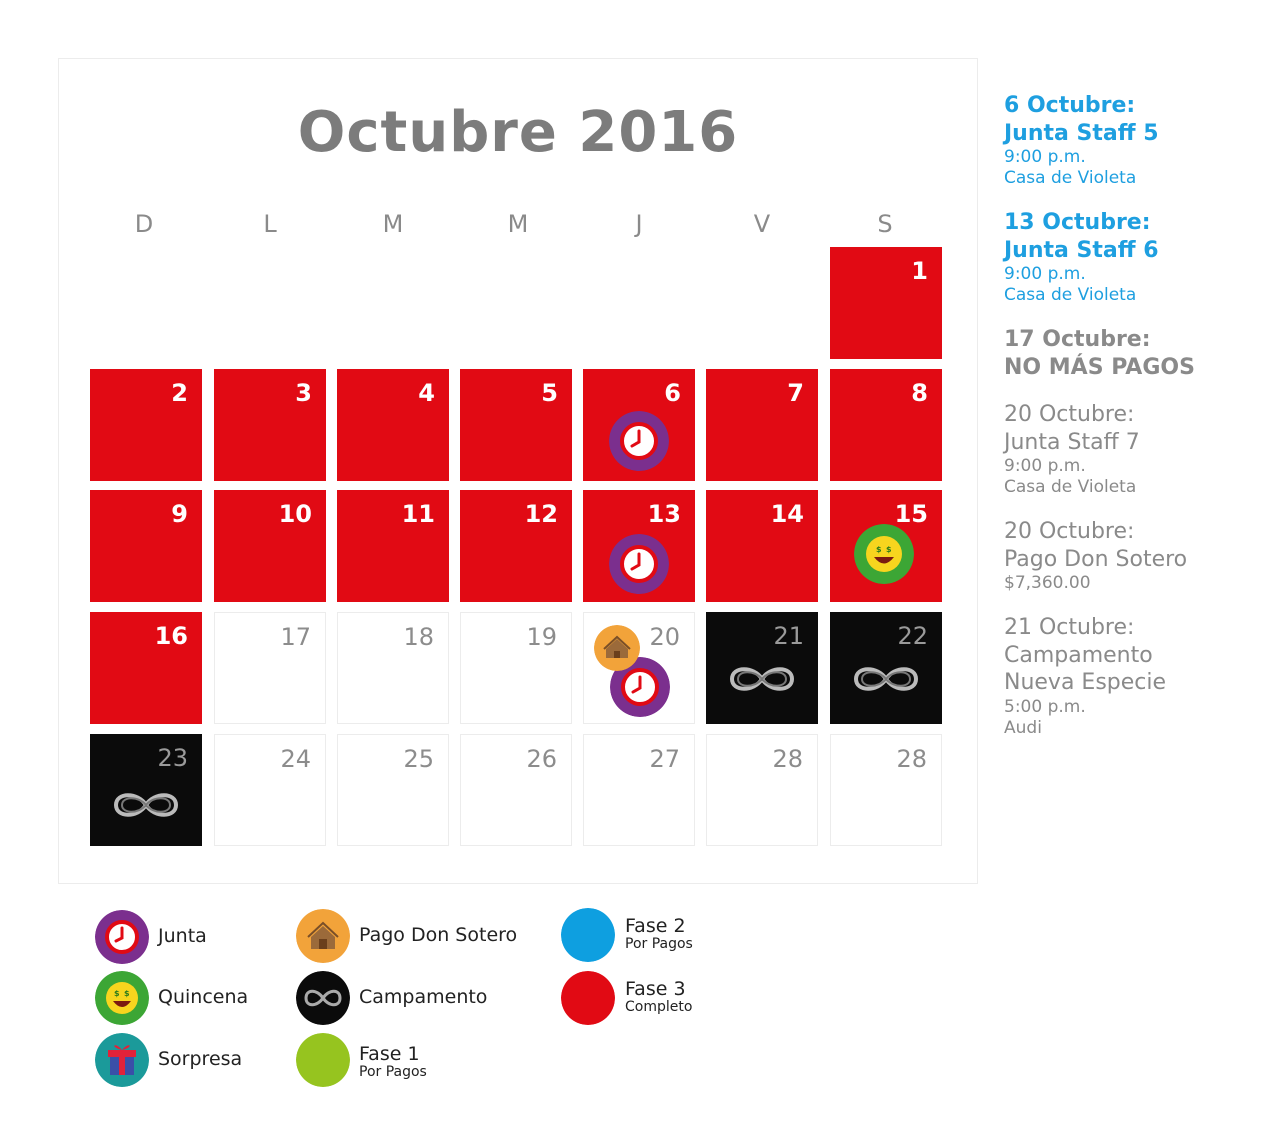 Image resolution: width=1280 pixels, height=1141 pixels. Describe the element at coordinates (146, 425) in the screenshot. I see `day-cell: 2` at that location.